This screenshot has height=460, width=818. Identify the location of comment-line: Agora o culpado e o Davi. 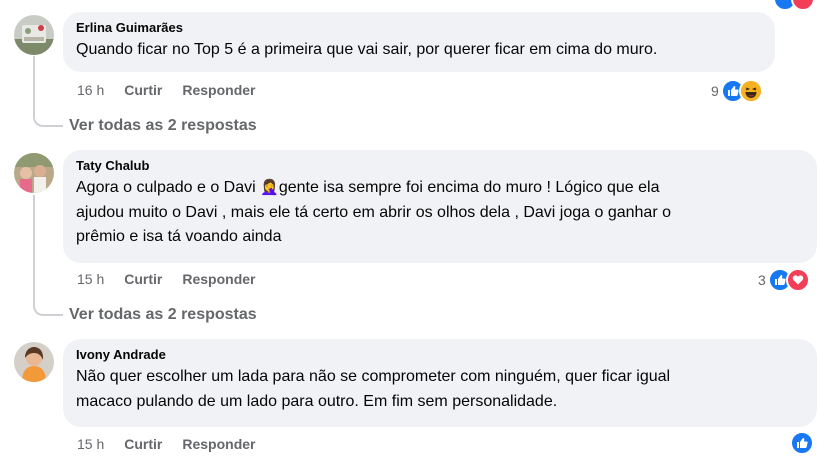
(168, 187).